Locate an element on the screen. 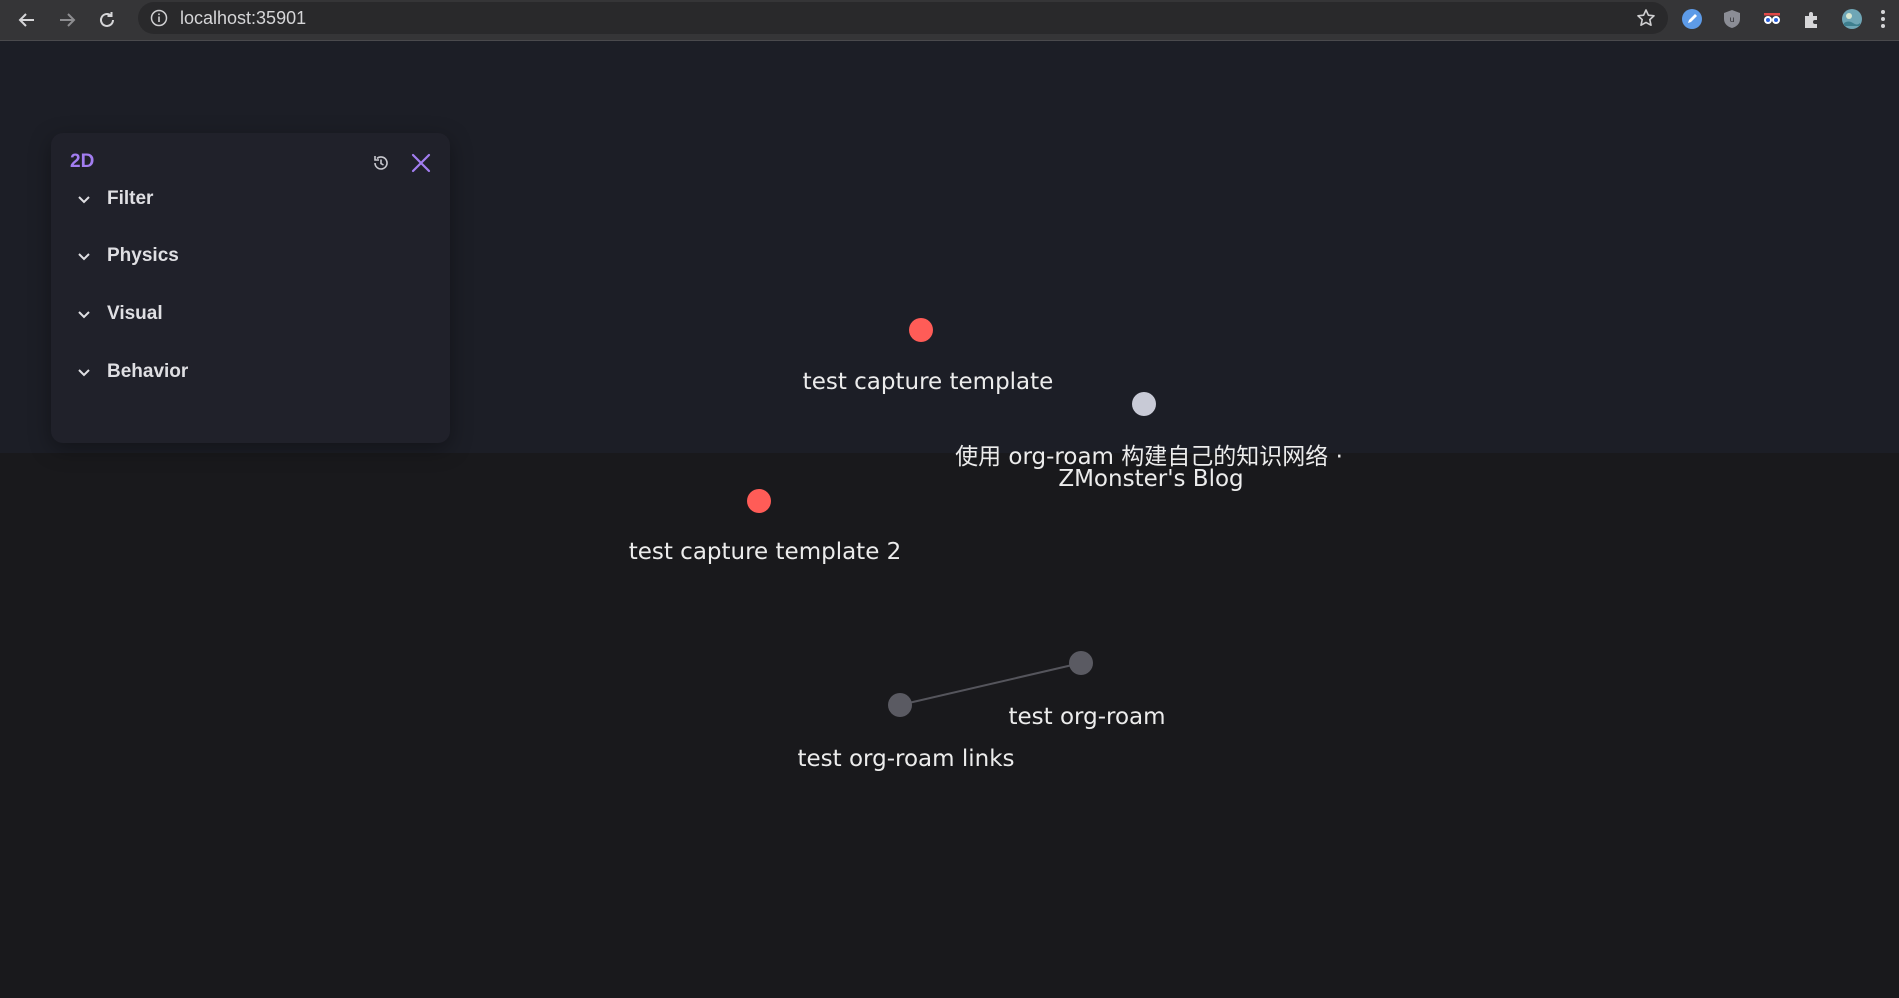  section-filter: Filter is located at coordinates (250, 199).